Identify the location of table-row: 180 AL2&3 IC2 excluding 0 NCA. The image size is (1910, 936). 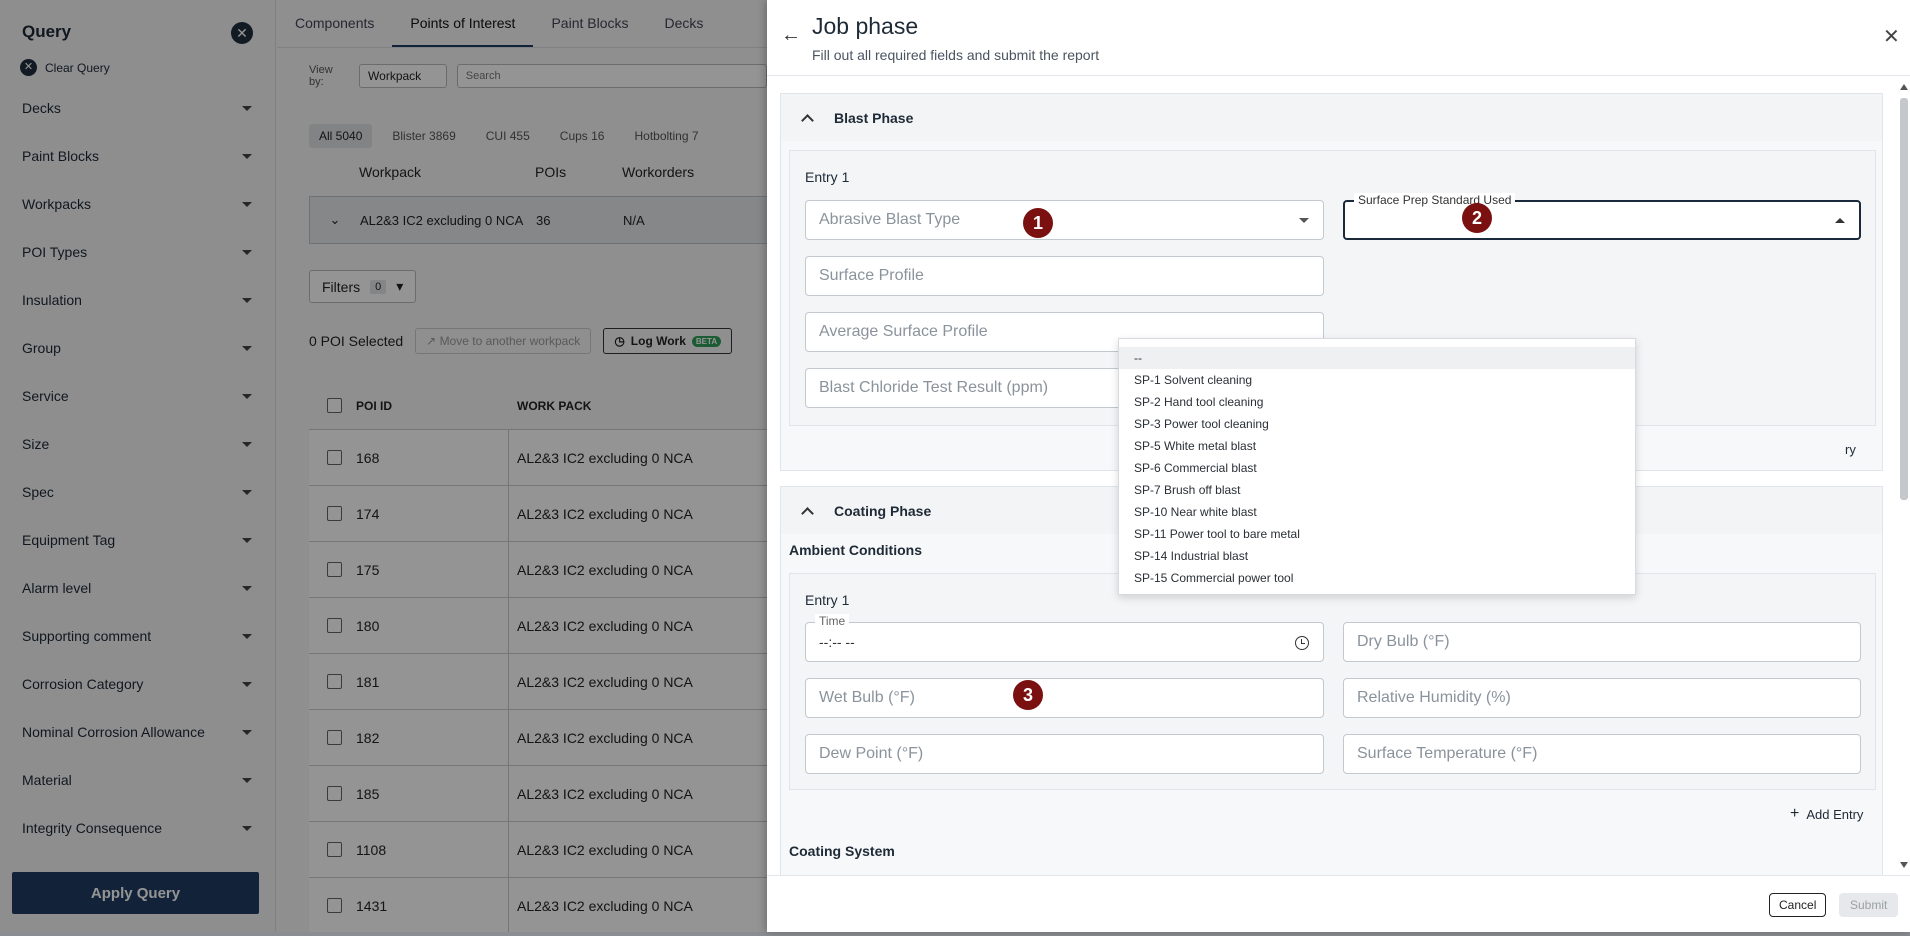
(538, 626).